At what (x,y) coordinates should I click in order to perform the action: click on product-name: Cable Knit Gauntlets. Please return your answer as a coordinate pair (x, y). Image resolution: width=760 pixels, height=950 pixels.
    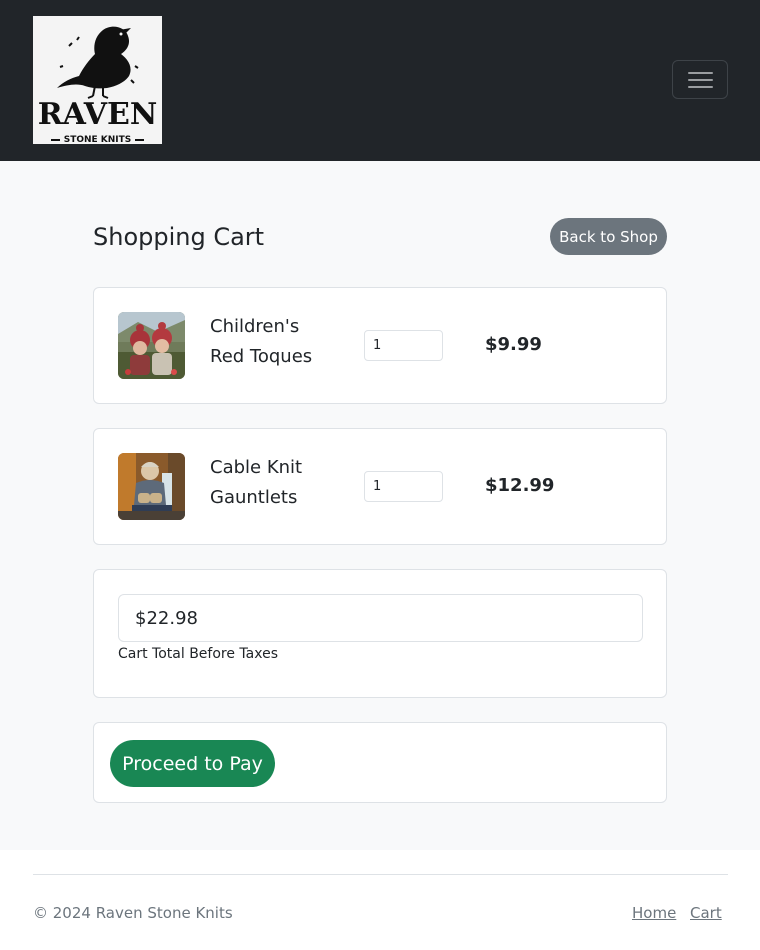
    Looking at the image, I should click on (256, 482).